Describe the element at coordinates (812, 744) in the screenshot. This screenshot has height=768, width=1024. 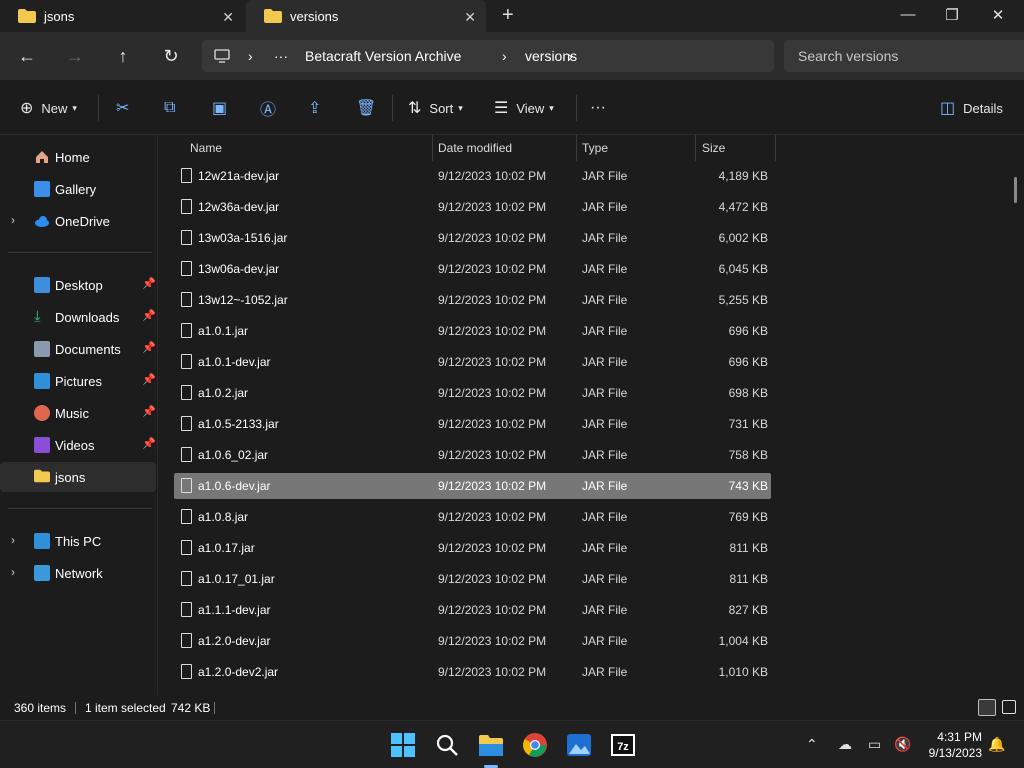
I see `chevron-up-icon: ⌃` at that location.